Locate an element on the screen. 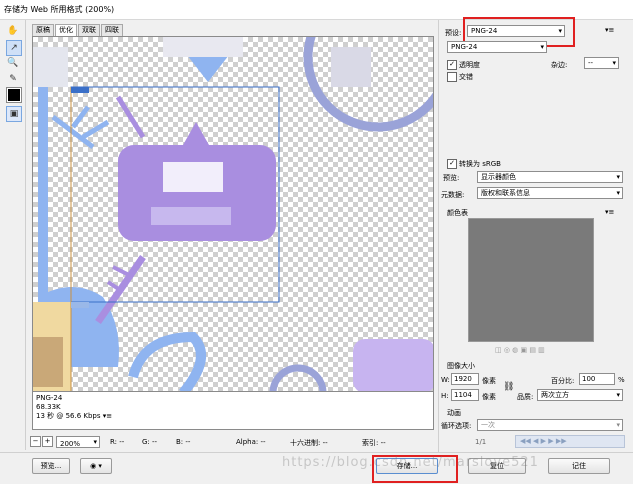  info-size: 68.33K is located at coordinates (48, 407).